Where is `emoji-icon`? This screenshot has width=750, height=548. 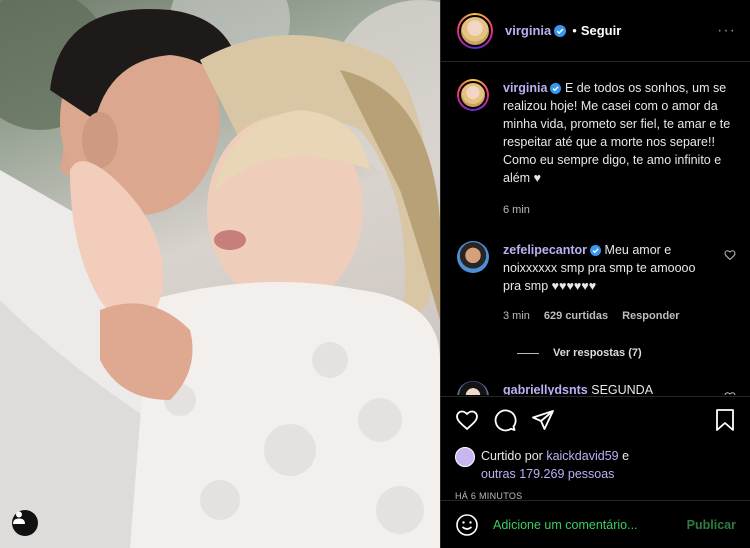
emoji-icon is located at coordinates (467, 525).